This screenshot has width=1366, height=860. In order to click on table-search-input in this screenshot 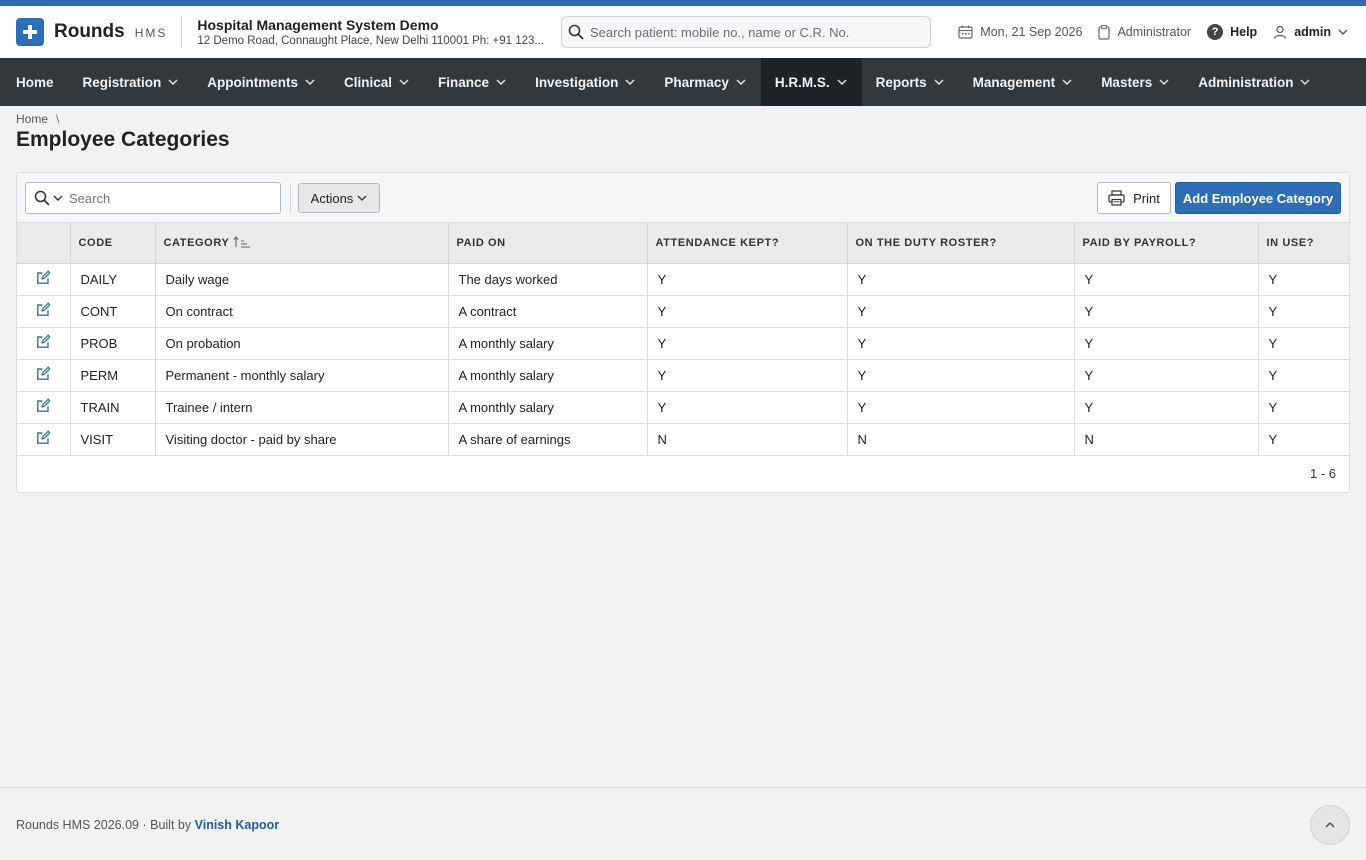, I will do `click(164, 198)`.